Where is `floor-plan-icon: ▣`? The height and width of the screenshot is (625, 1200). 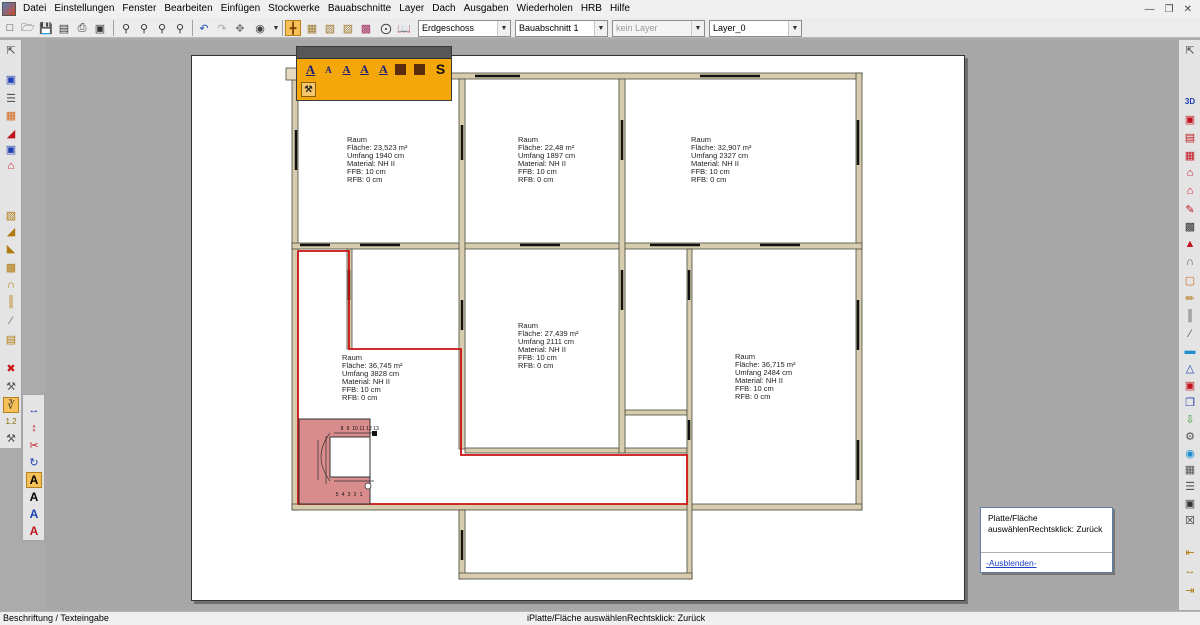 floor-plan-icon: ▣ is located at coordinates (1190, 119).